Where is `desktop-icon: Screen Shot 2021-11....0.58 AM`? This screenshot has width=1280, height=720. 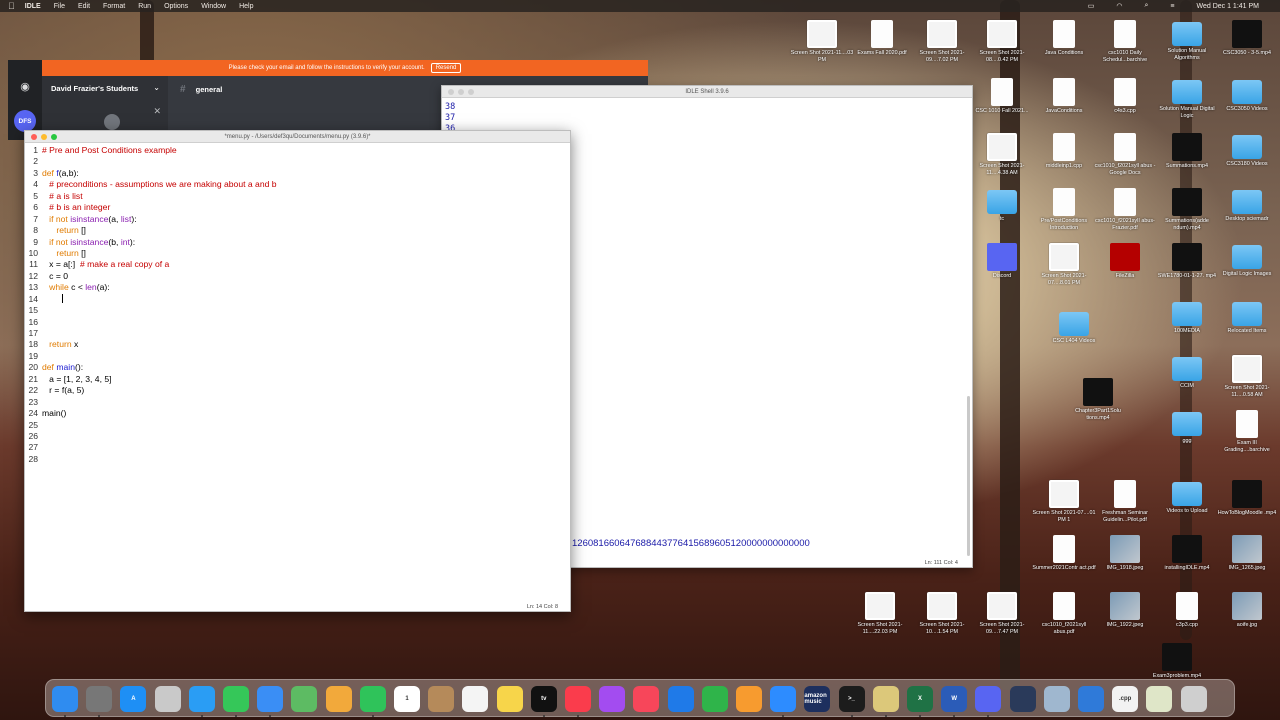
desktop-icon: Screen Shot 2021-11....0.58 AM is located at coordinates (1247, 376).